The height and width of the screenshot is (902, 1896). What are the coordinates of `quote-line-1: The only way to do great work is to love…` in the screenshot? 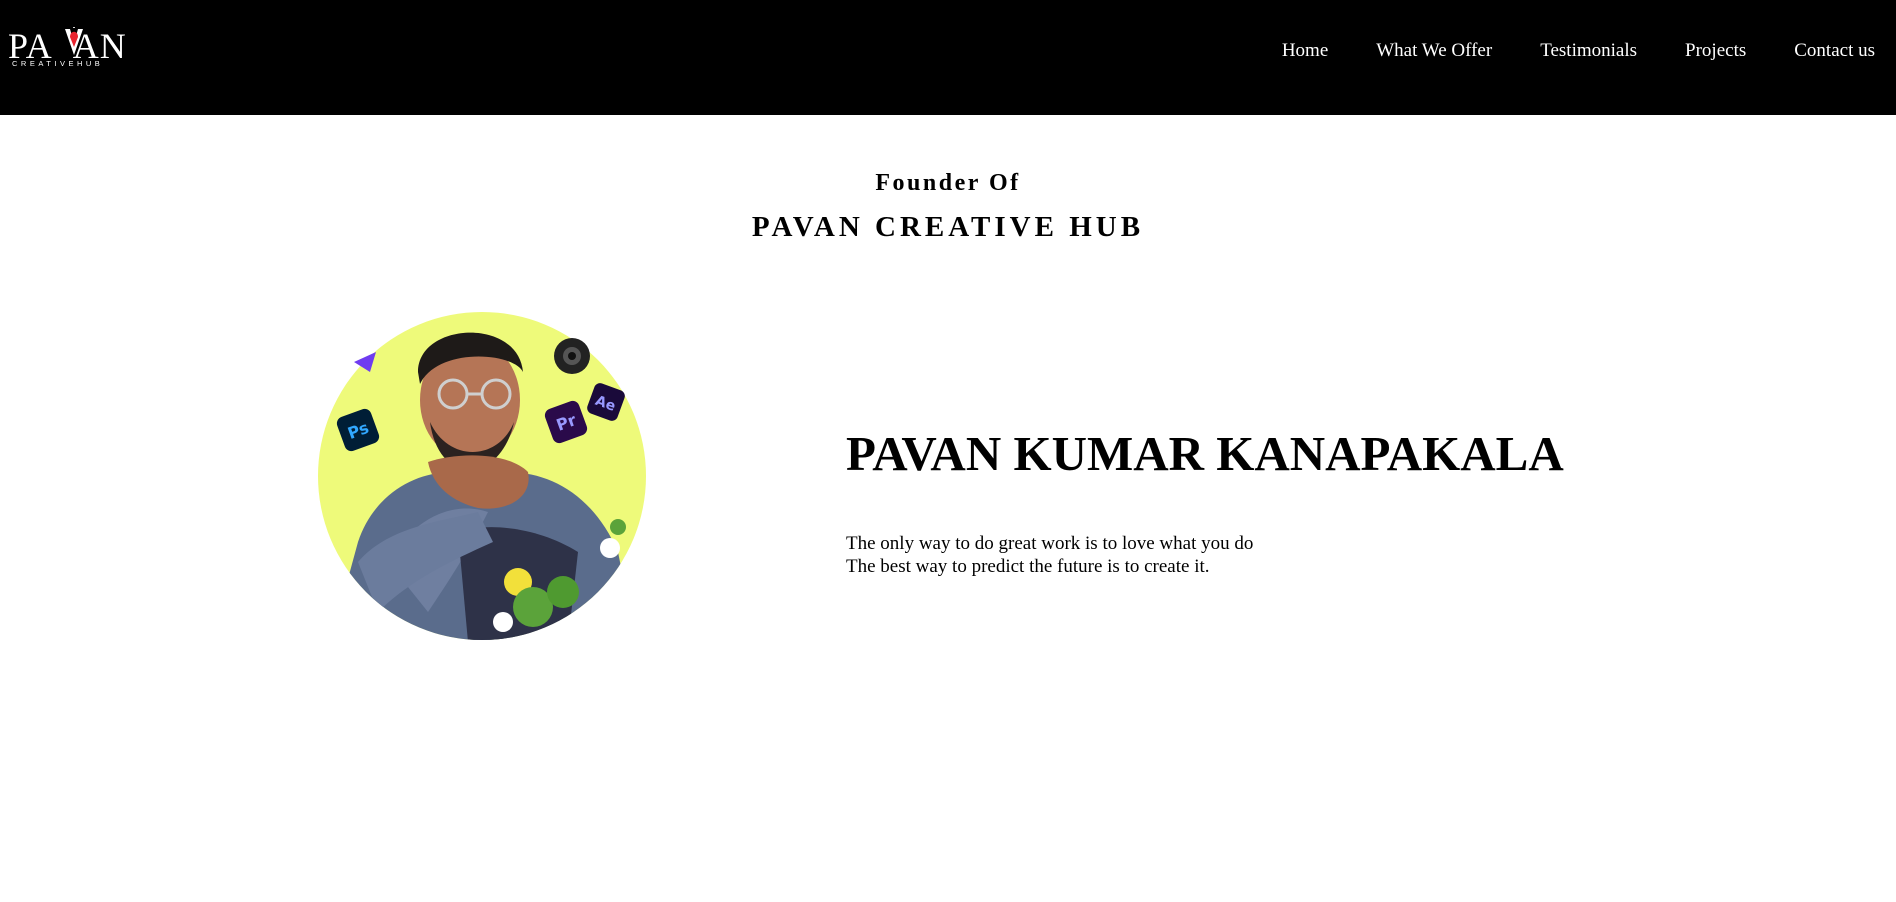 It's located at (1050, 543).